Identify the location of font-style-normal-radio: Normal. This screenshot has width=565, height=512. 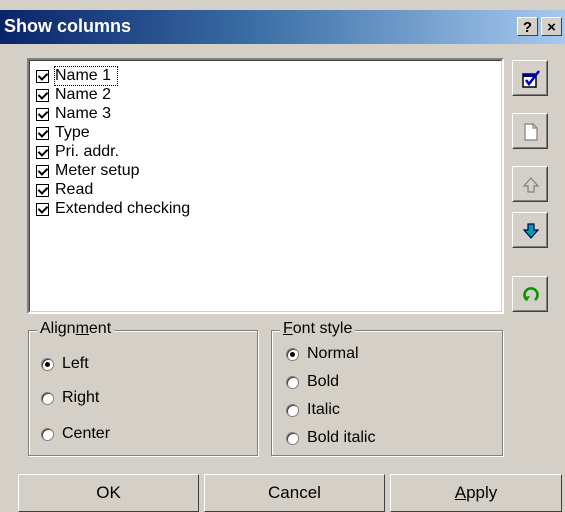
(322, 354).